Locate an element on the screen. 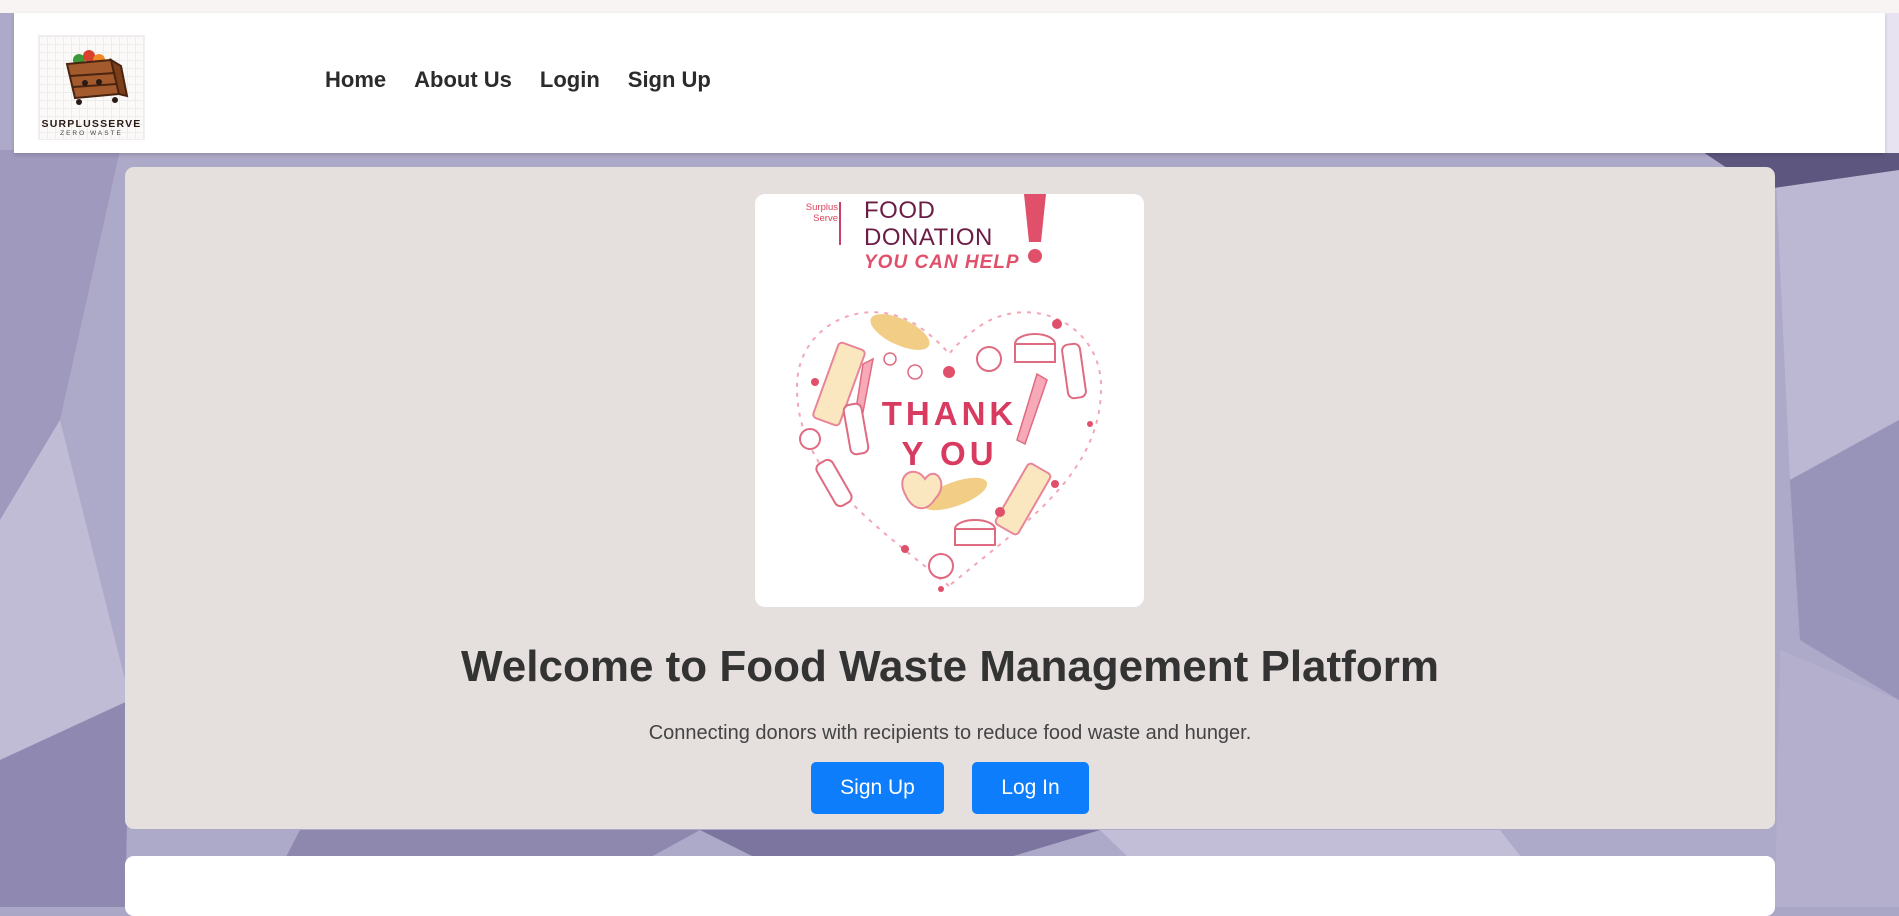 The image size is (1899, 916). log-in-button: Log In is located at coordinates (1030, 788).